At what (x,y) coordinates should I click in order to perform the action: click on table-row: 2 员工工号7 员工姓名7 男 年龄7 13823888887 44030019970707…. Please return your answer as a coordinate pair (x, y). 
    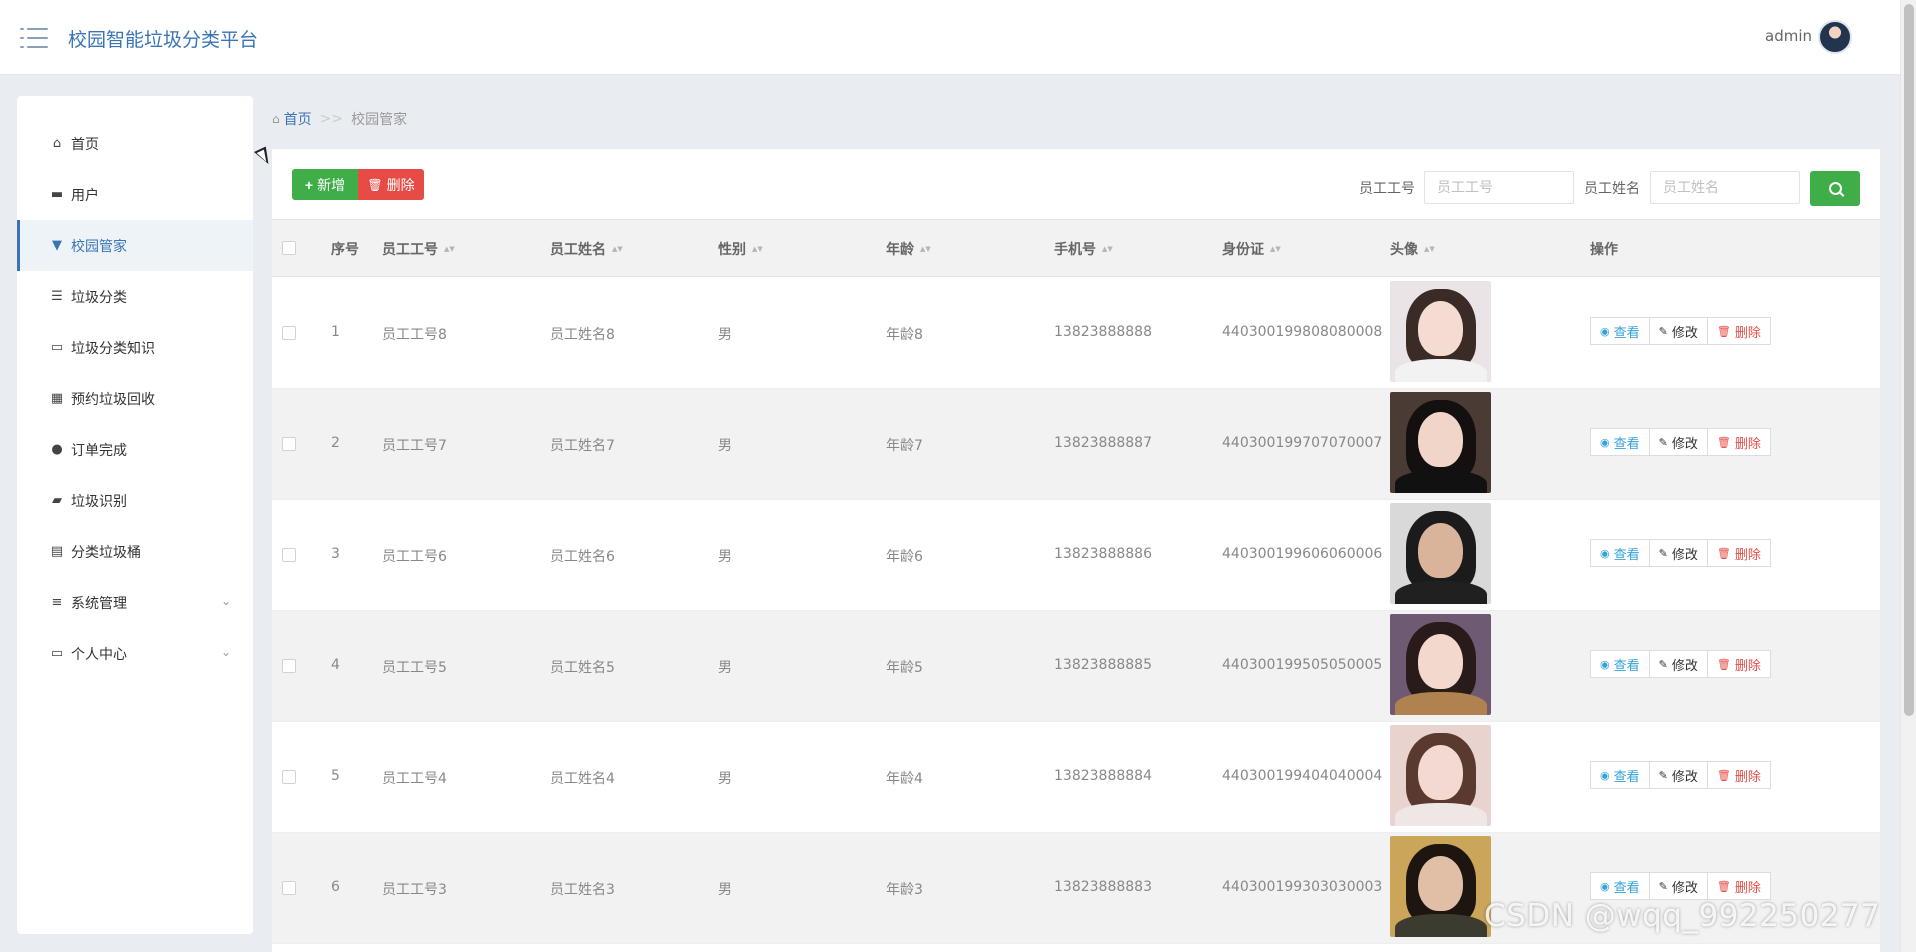
    Looking at the image, I should click on (1076, 444).